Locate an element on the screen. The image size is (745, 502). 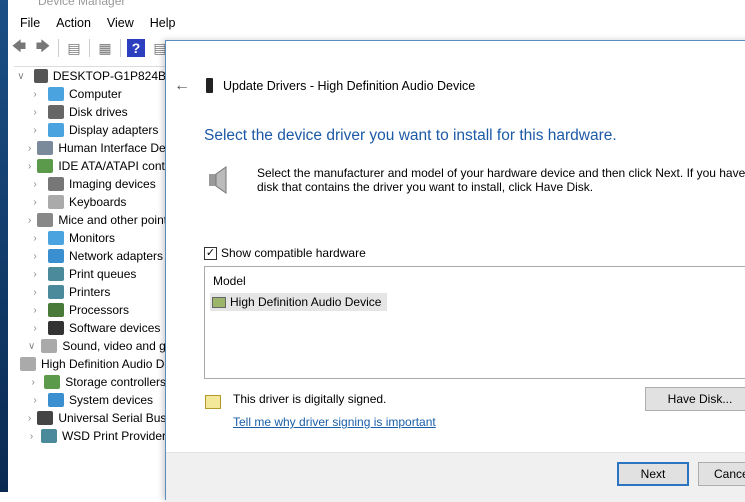
model-list-item: High Definition Audio Device is located at coordinates (299, 302).